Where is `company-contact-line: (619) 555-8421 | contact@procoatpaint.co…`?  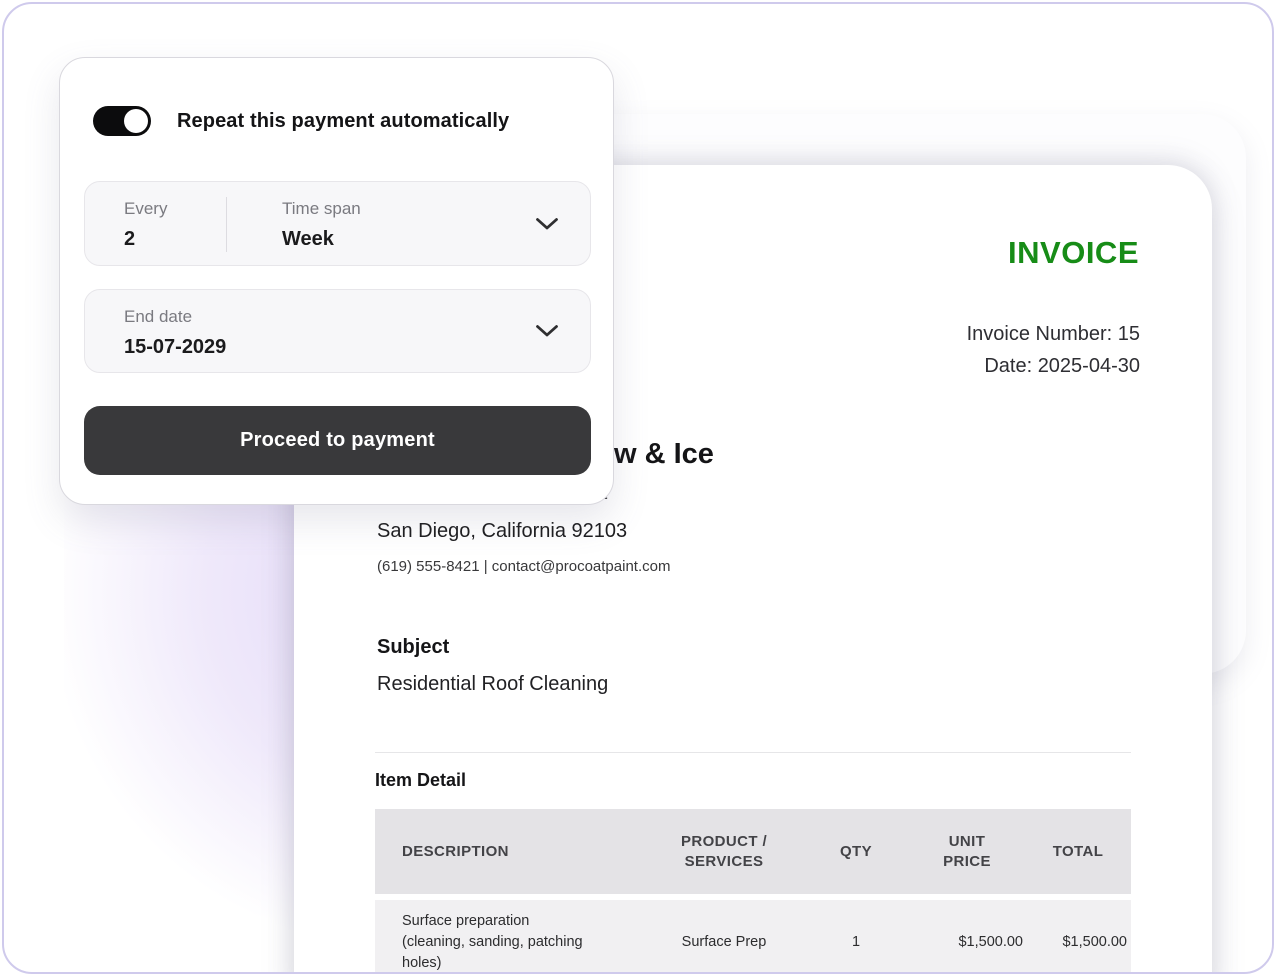
company-contact-line: (619) 555-8421 | contact@procoatpaint.co… is located at coordinates (524, 566).